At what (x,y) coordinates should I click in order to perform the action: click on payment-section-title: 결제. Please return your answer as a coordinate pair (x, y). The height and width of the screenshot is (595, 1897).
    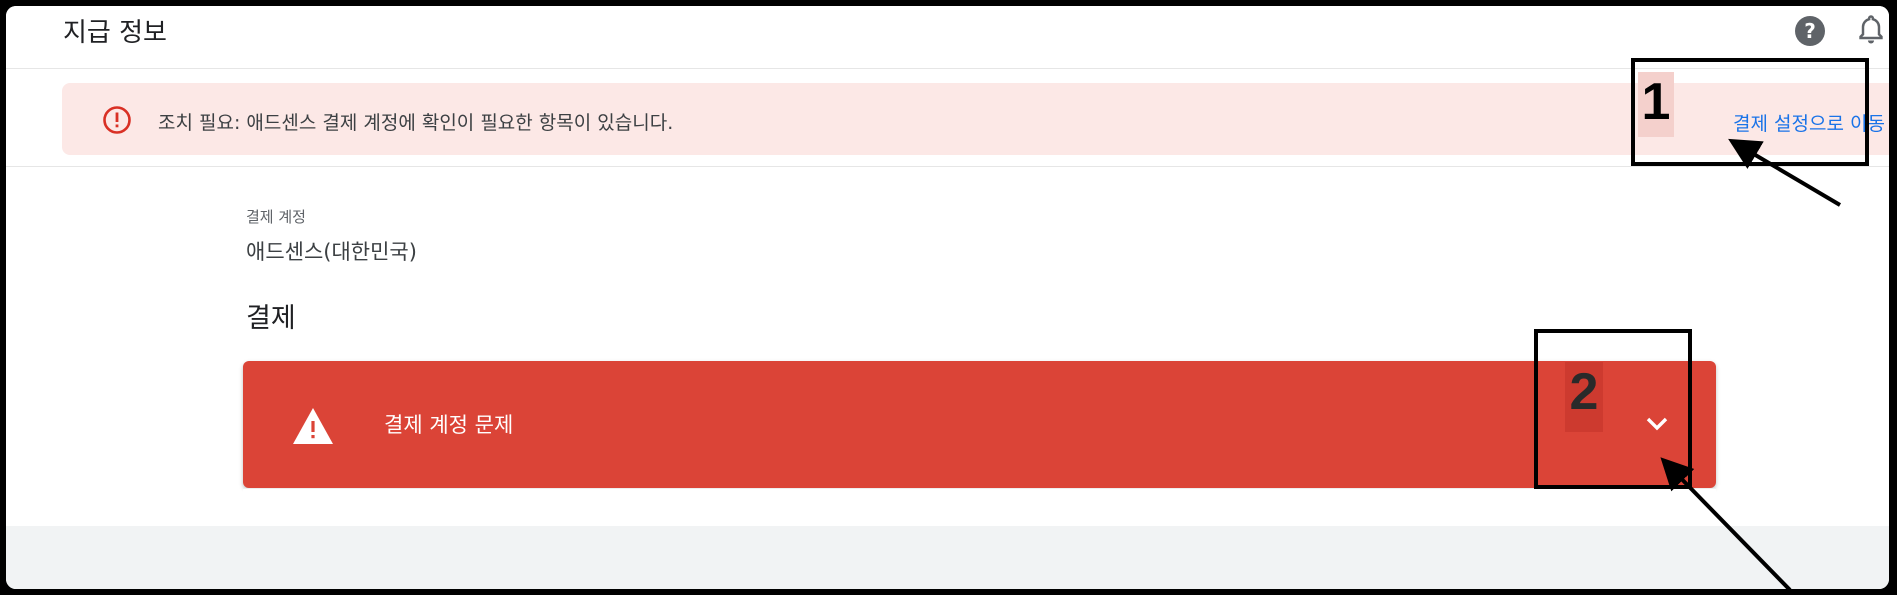
    Looking at the image, I should click on (271, 318).